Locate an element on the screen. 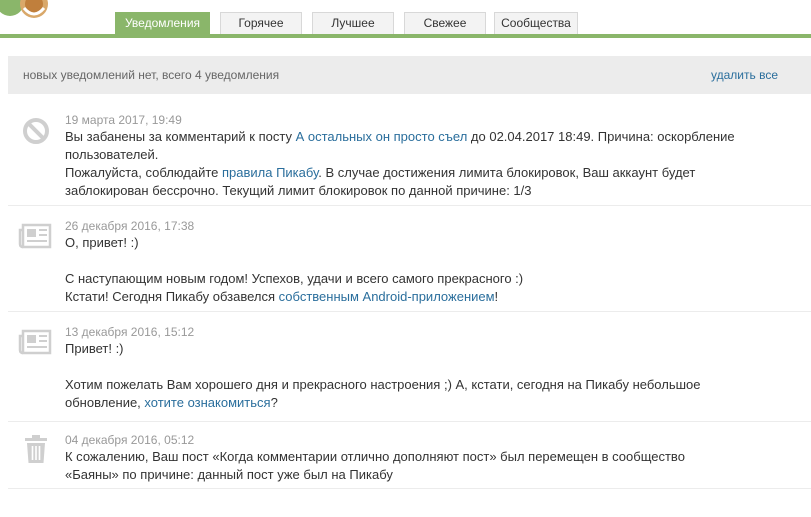 The height and width of the screenshot is (517, 811). notification-date: 19 марта 2017, 19:49 is located at coordinates (123, 120).